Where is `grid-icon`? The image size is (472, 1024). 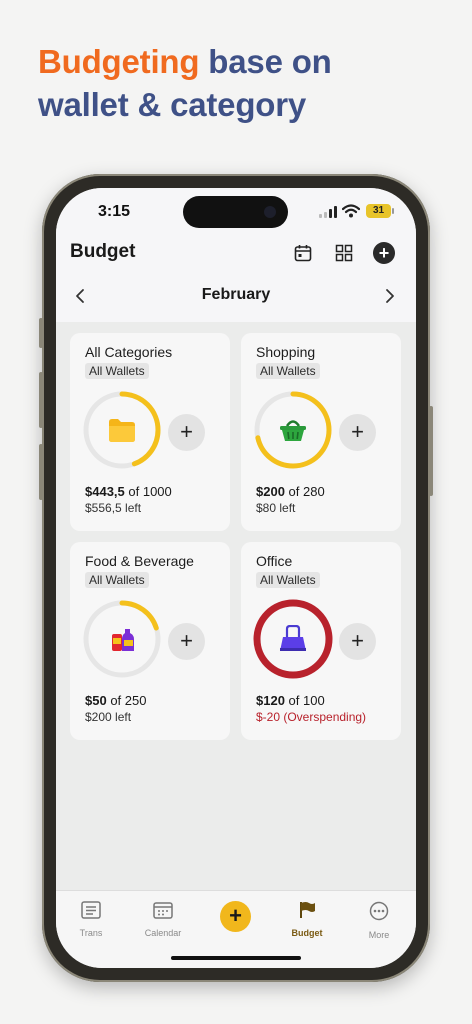
grid-icon is located at coordinates (344, 253).